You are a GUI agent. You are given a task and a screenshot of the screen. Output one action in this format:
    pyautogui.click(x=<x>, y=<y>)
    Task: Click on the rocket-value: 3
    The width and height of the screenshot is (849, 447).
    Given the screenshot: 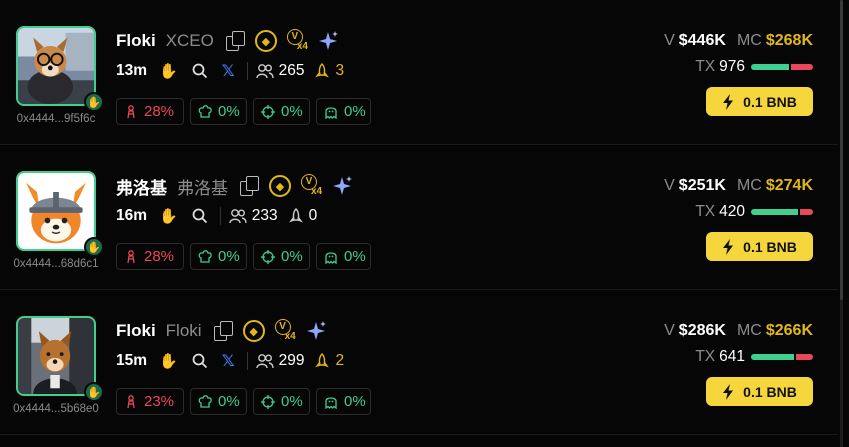 What is the action you would take?
    pyautogui.click(x=340, y=70)
    